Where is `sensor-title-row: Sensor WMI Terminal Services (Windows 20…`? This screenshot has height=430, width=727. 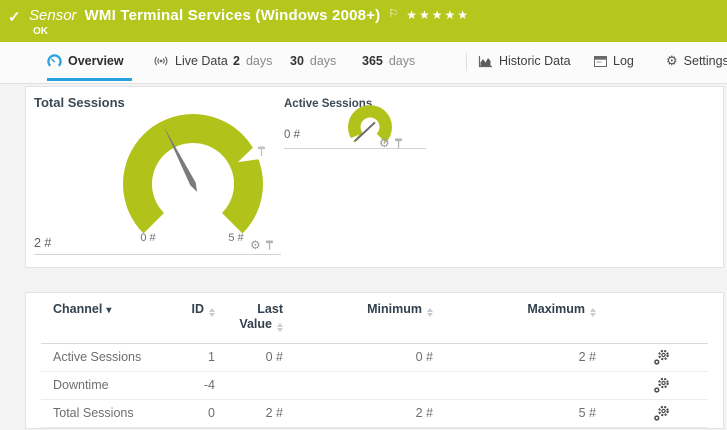
sensor-title-row: Sensor WMI Terminal Services (Windows 20… is located at coordinates (249, 15).